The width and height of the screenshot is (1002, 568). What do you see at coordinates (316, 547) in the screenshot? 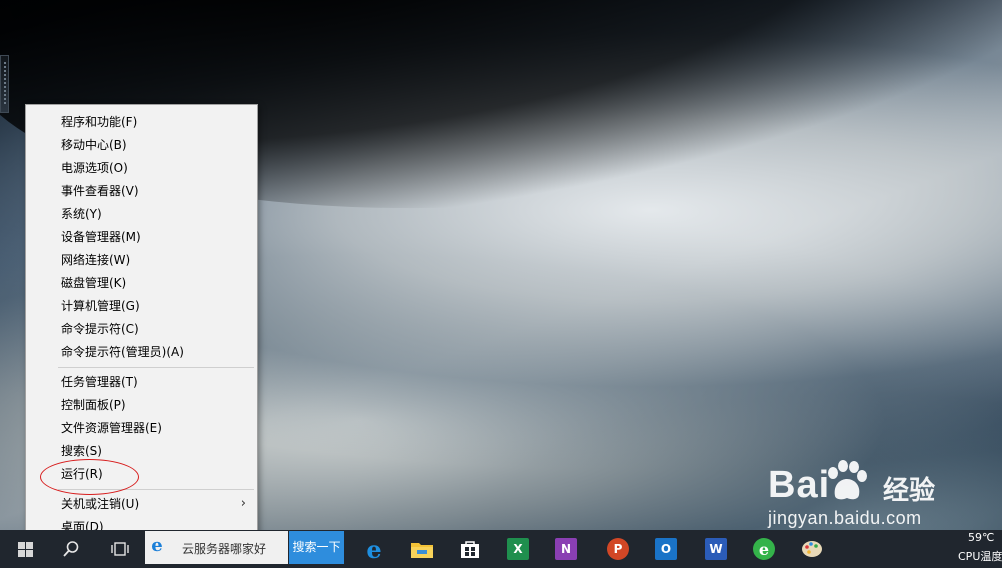
I see `search-submit-button: 搜索一下` at bounding box center [316, 547].